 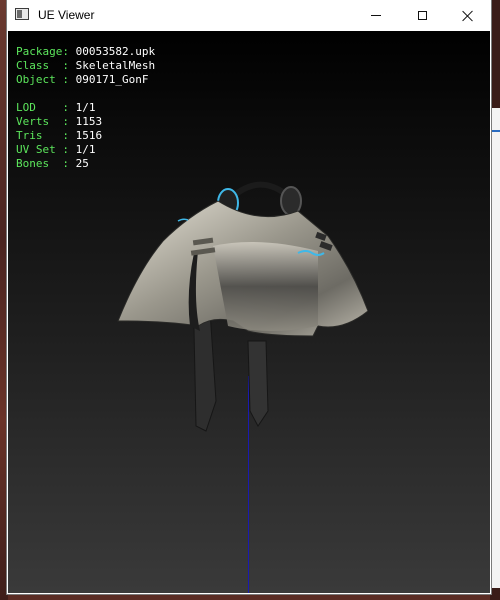 What do you see at coordinates (82, 79) in the screenshot?
I see `info-row-object: Object : 090171_GonF` at bounding box center [82, 79].